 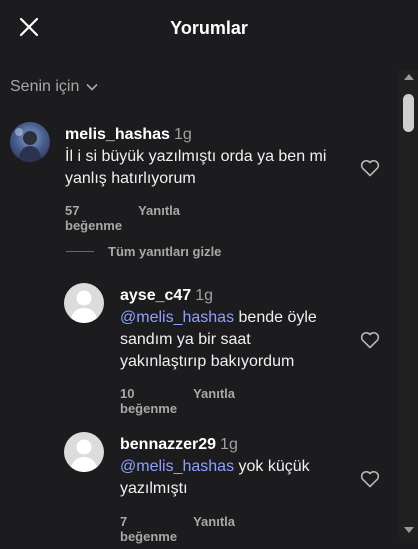 I want to click on like-count: 7 beğenme, so click(x=148, y=529).